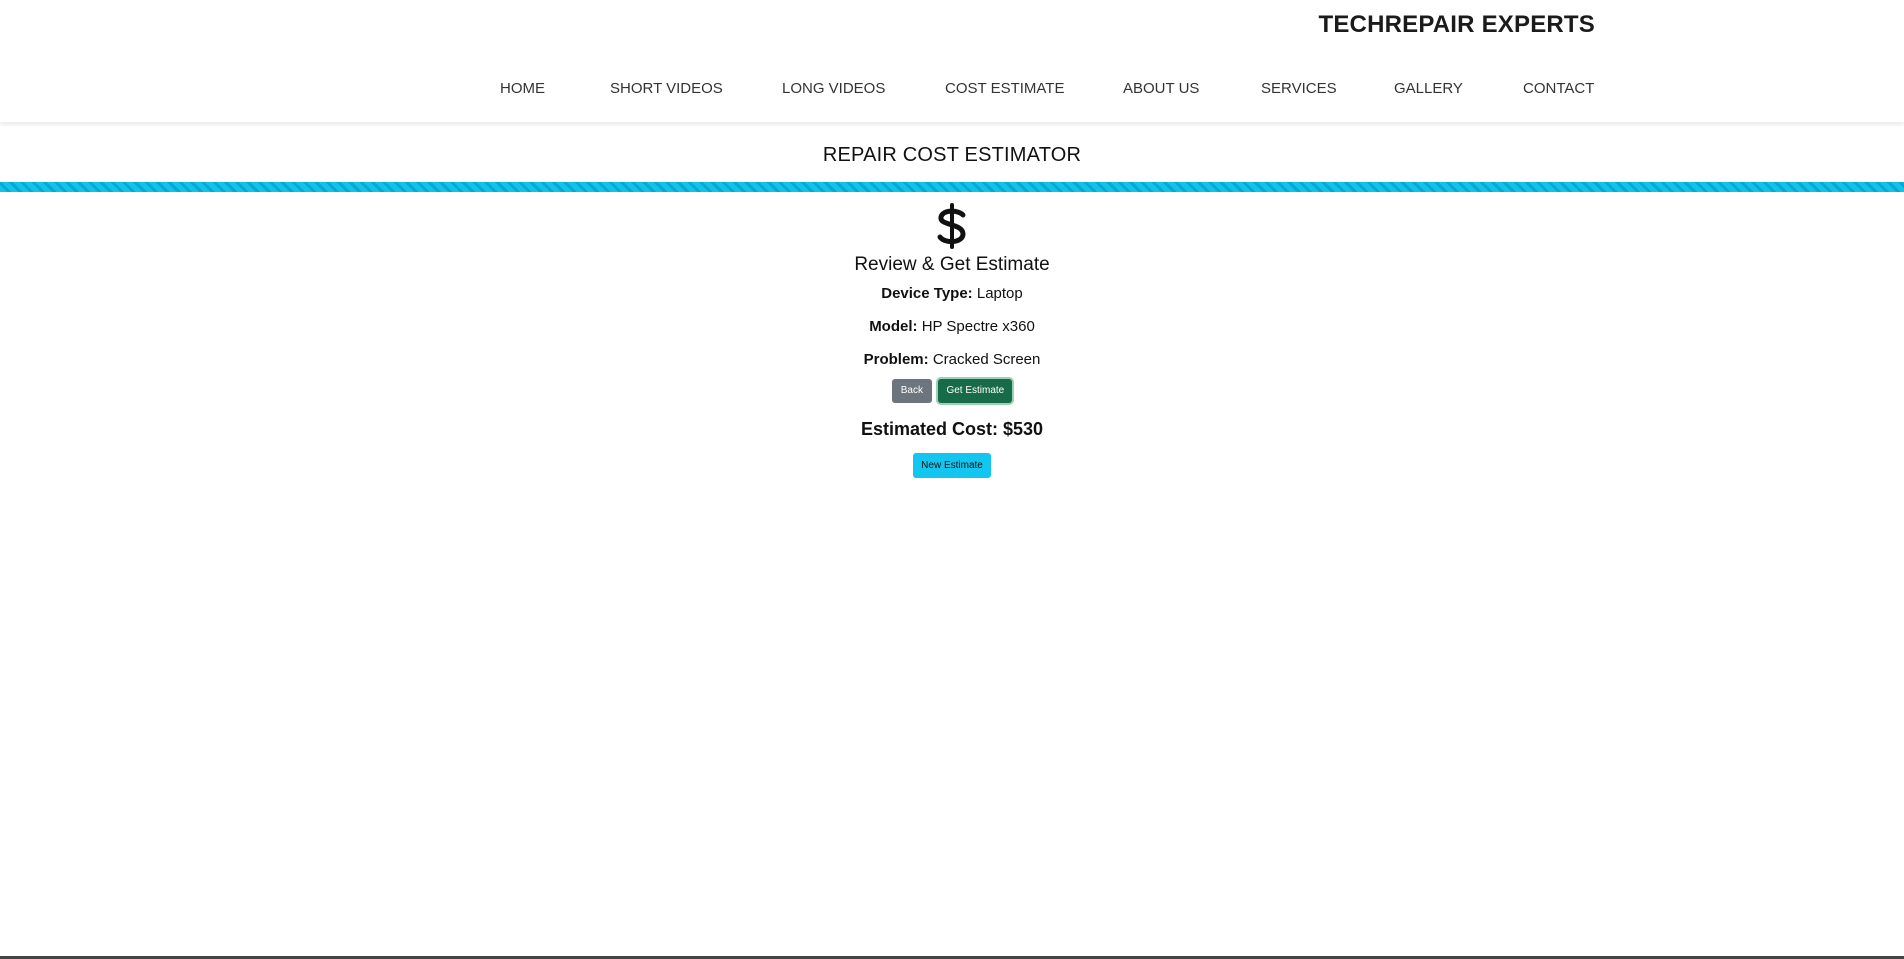  Describe the element at coordinates (978, 326) in the screenshot. I see `model-value: HP Spectre x360` at that location.